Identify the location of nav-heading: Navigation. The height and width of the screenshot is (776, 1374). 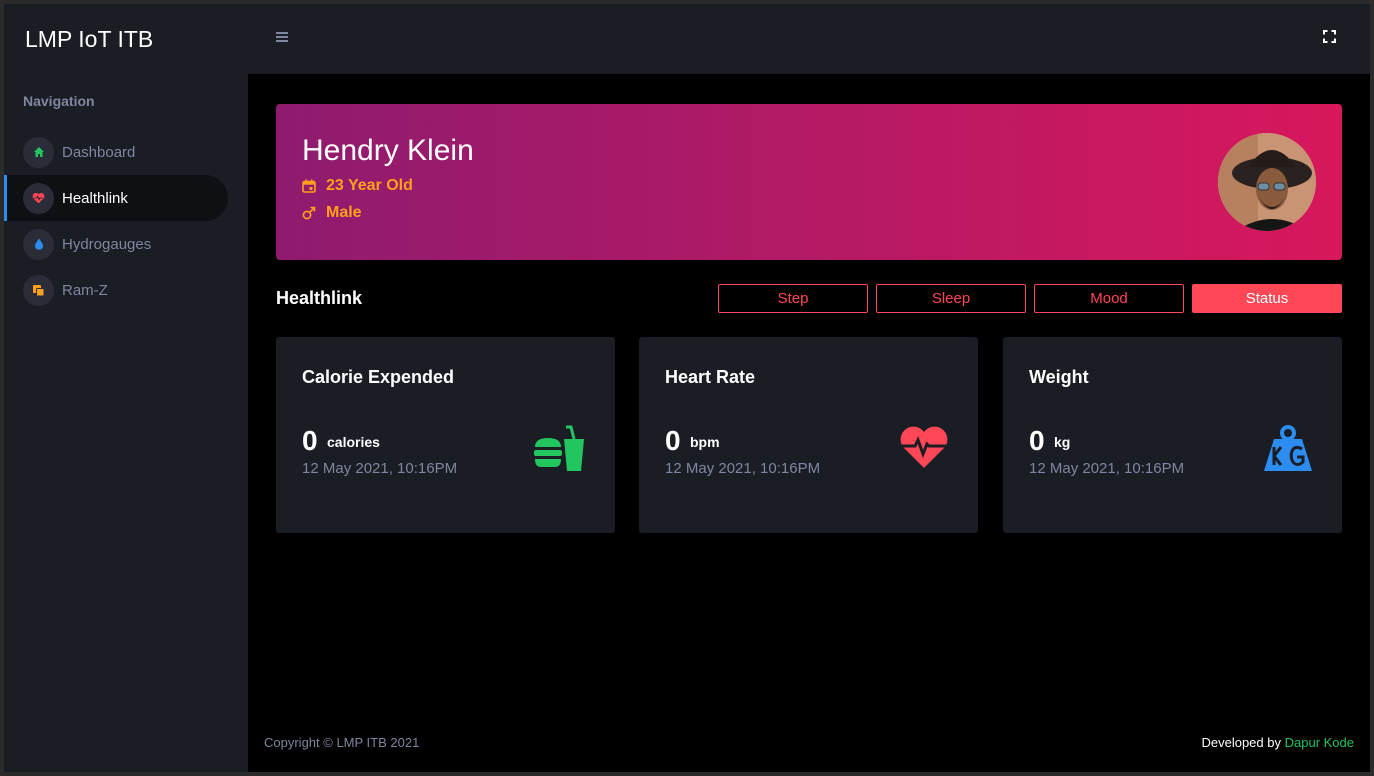
(59, 101).